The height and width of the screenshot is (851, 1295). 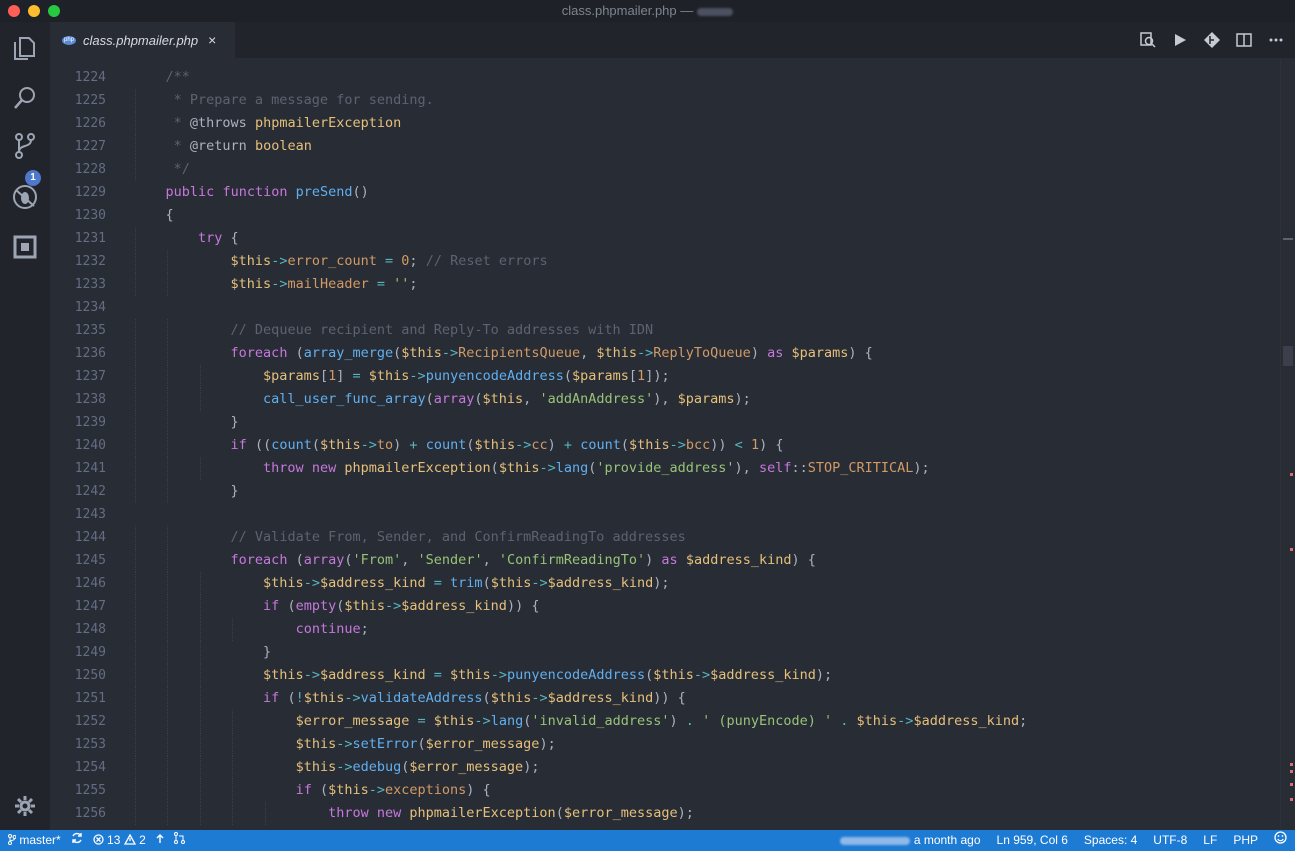 What do you see at coordinates (336, 606) in the screenshot?
I see `code-line: if (empty($this->$address_kind)) {` at bounding box center [336, 606].